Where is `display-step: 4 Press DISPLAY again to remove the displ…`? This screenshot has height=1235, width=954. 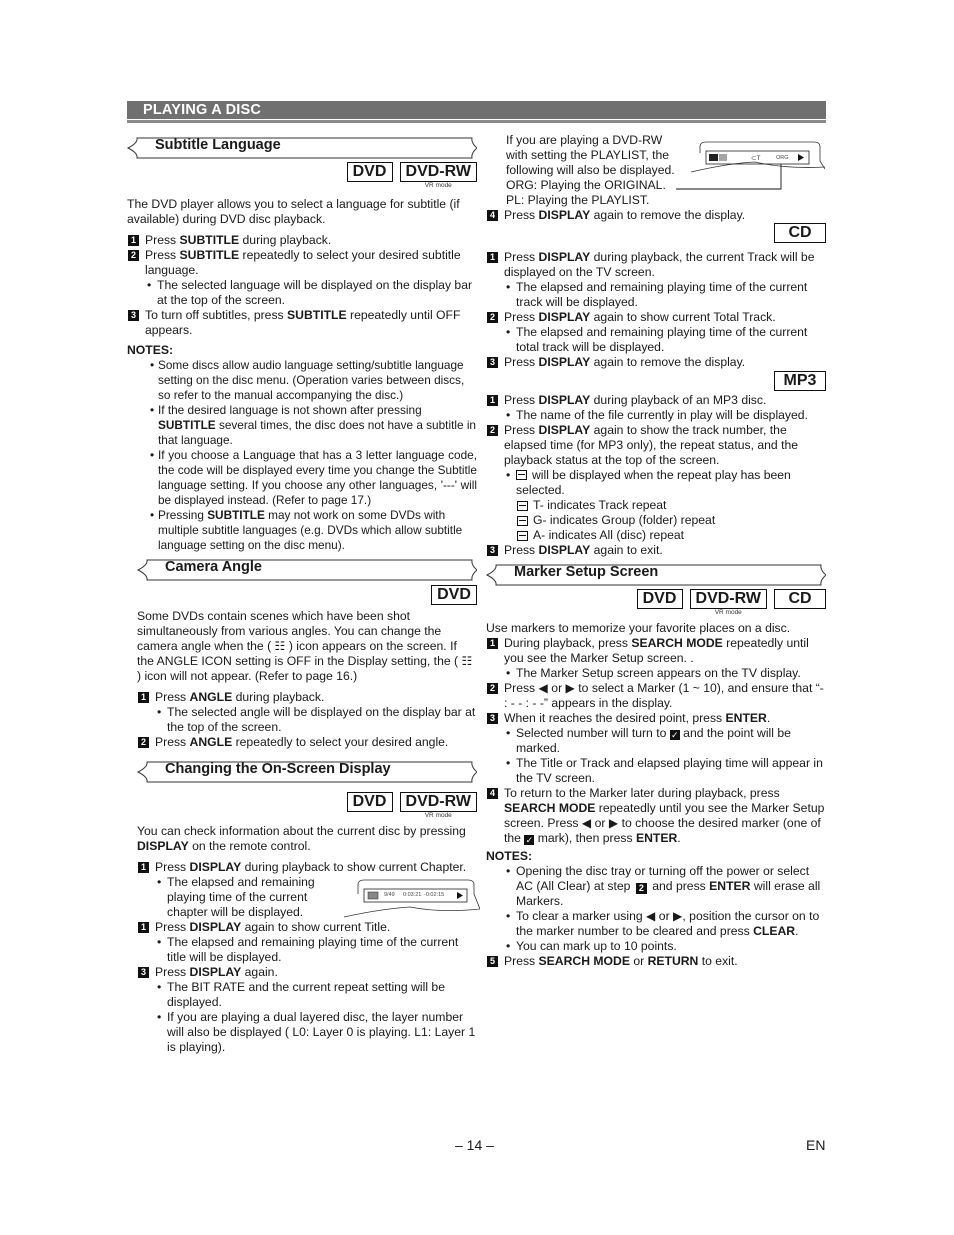 display-step: 4 Press DISPLAY again to remove the displ… is located at coordinates (656, 215).